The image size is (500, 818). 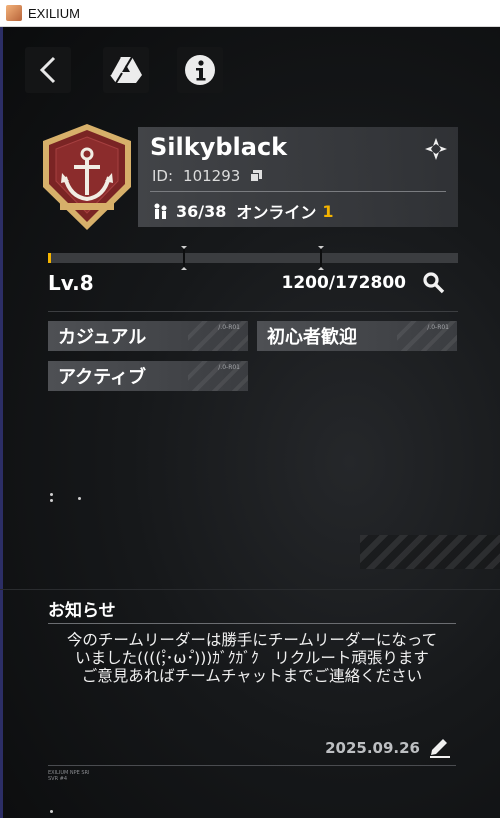 I want to click on info-button, so click(x=200, y=70).